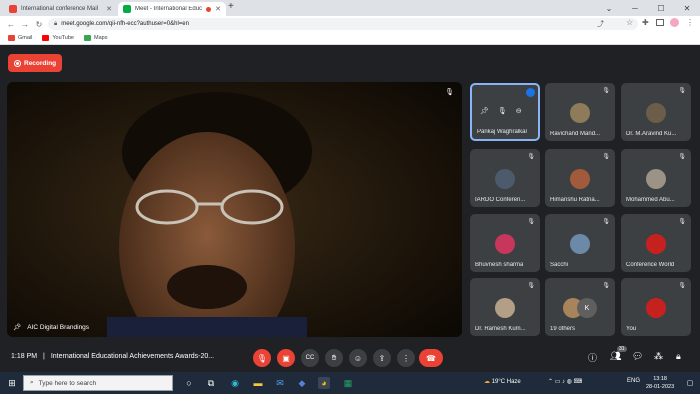  Describe the element at coordinates (580, 307) in the screenshot. I see `participant-tile: K 🎙︎ 19 others` at that location.